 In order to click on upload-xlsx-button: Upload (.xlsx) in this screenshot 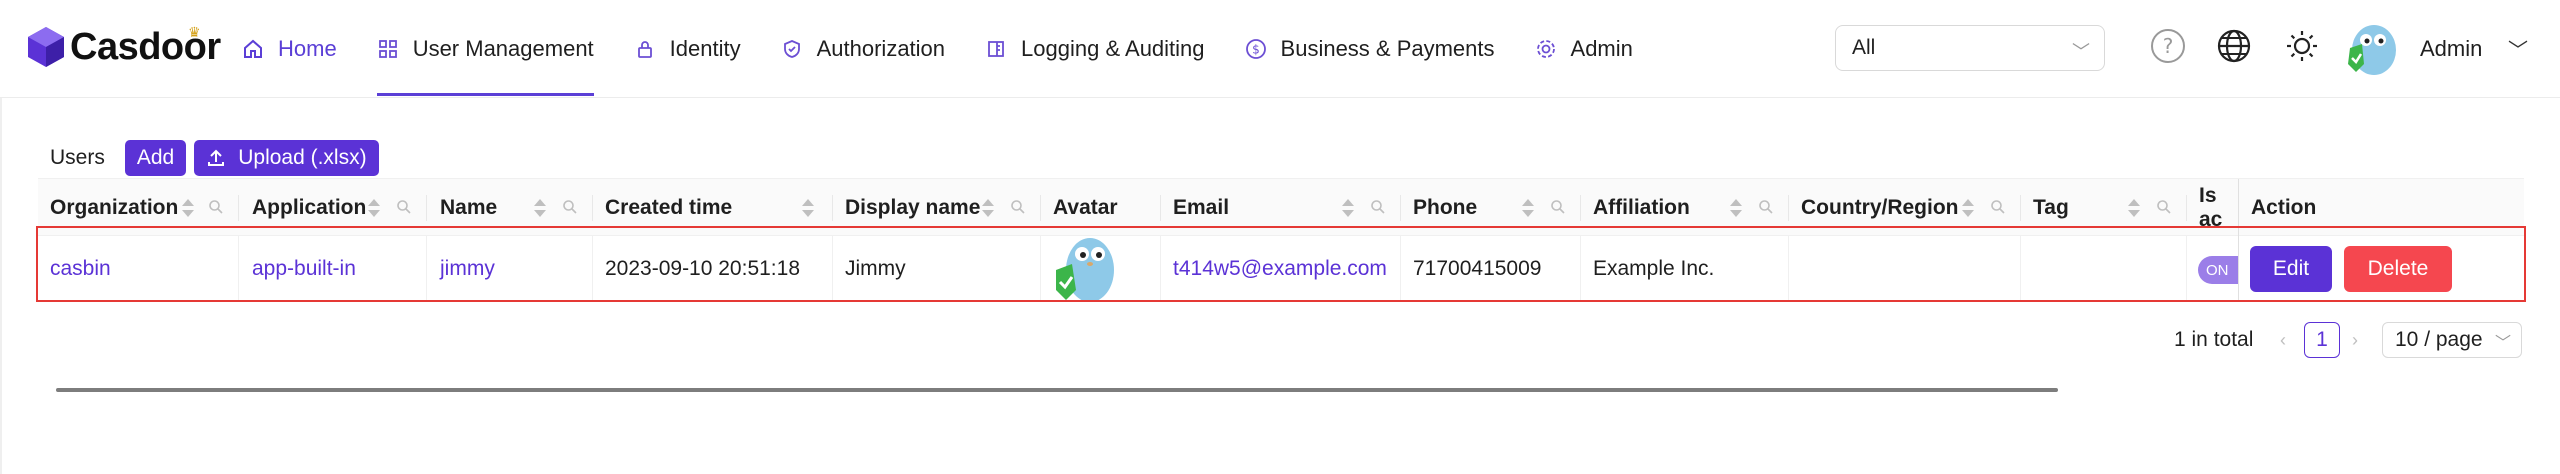, I will do `click(286, 158)`.